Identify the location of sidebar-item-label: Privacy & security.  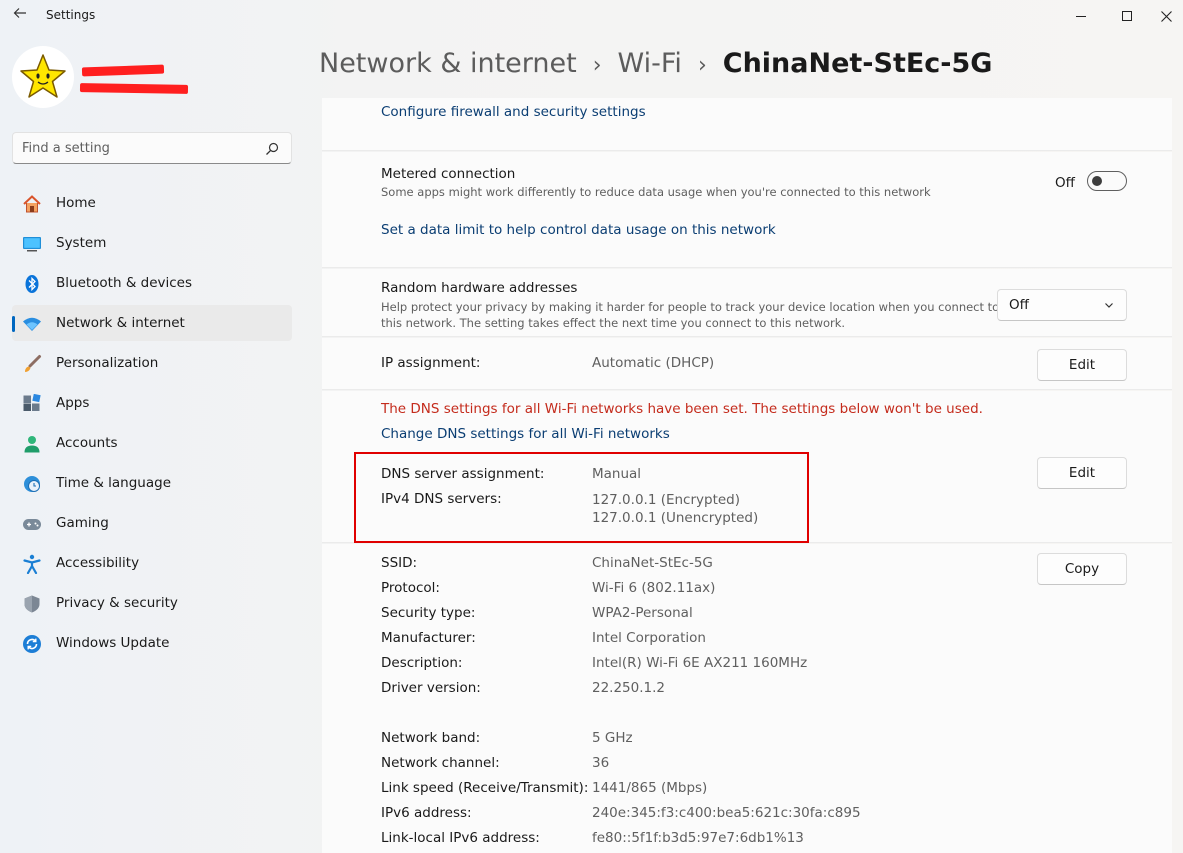
(117, 603).